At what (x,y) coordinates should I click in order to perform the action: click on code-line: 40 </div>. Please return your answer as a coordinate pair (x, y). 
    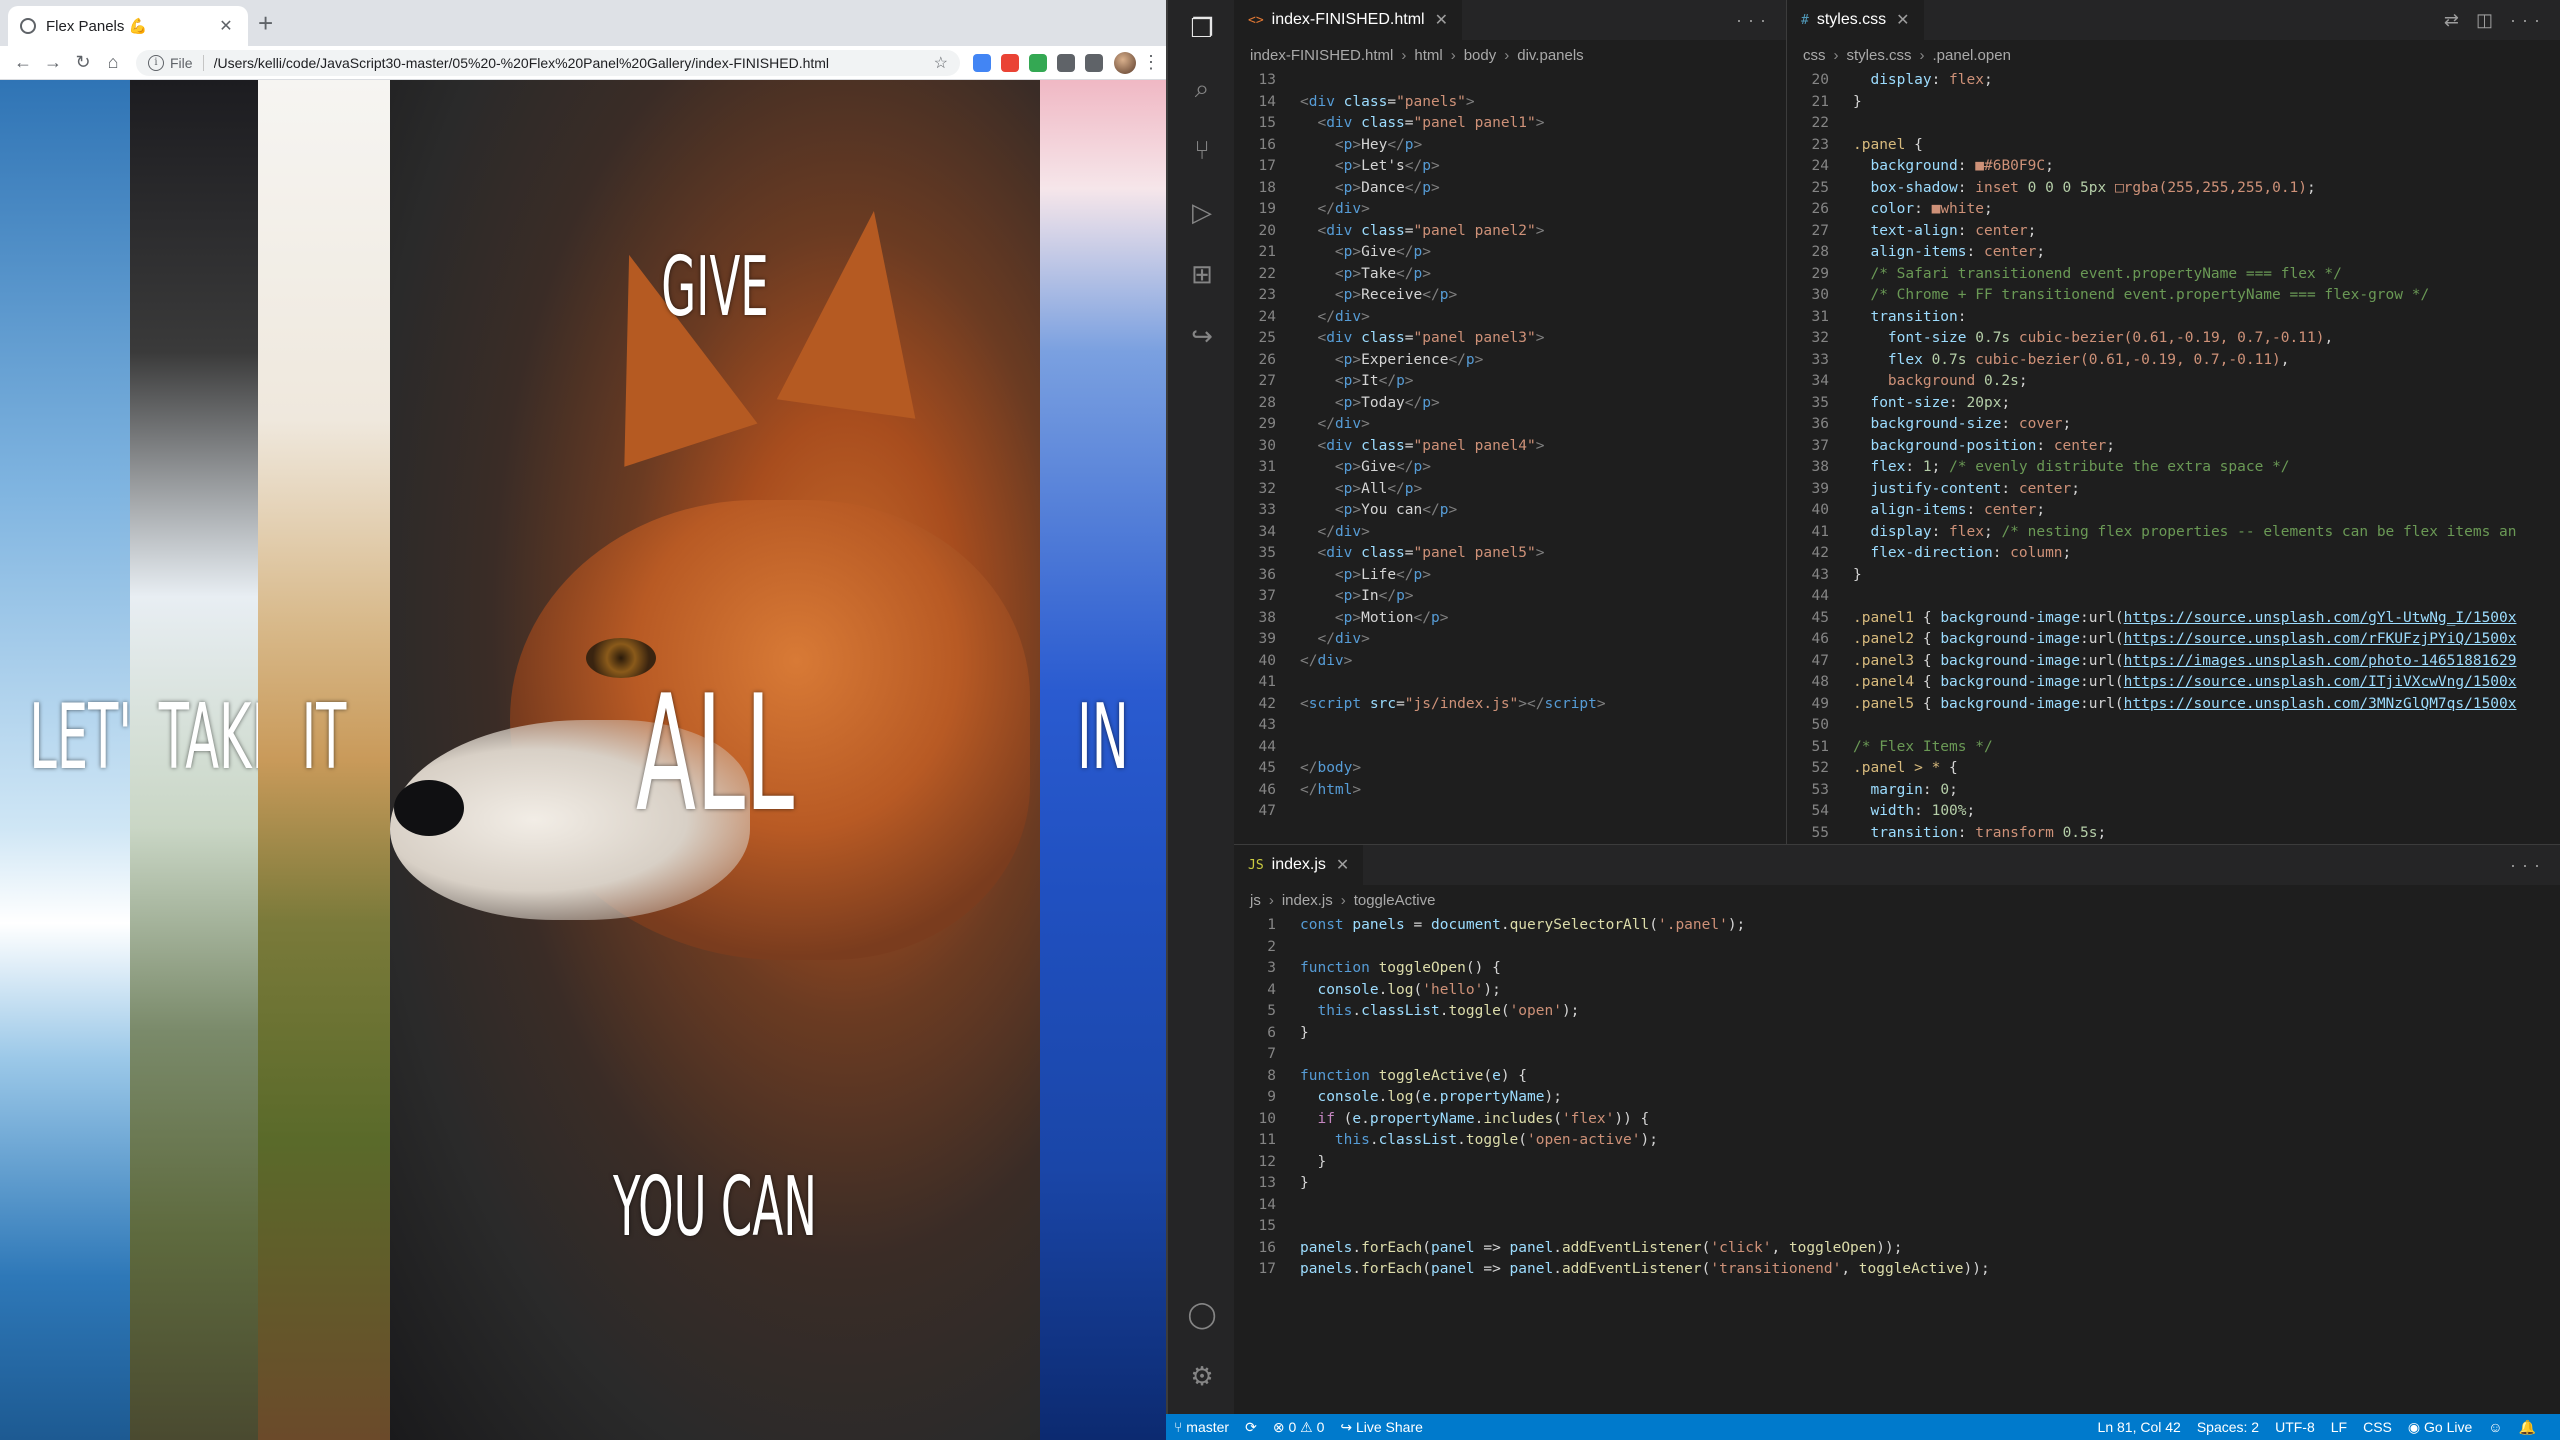
    Looking at the image, I should click on (1510, 662).